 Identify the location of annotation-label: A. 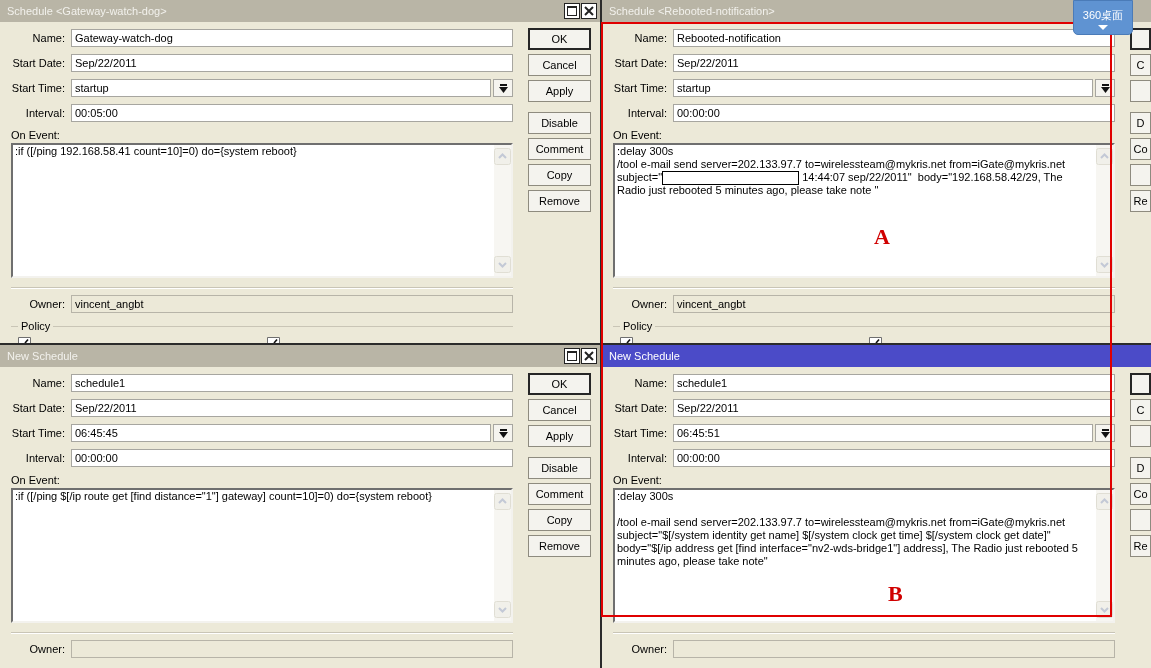
(882, 237).